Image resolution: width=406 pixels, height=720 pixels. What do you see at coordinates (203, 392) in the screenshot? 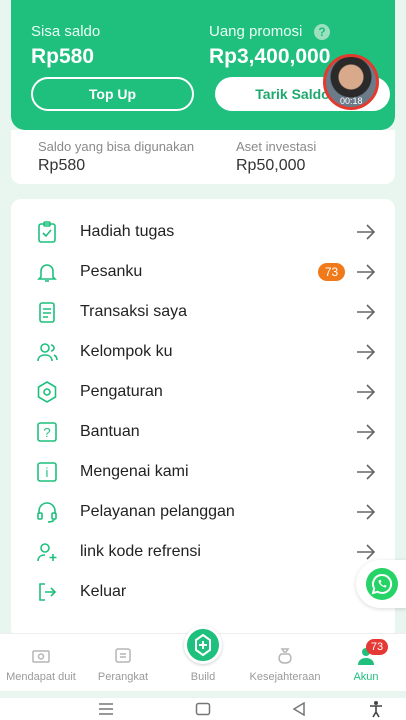
I see `menu-item-pengaturan: Pengaturan` at bounding box center [203, 392].